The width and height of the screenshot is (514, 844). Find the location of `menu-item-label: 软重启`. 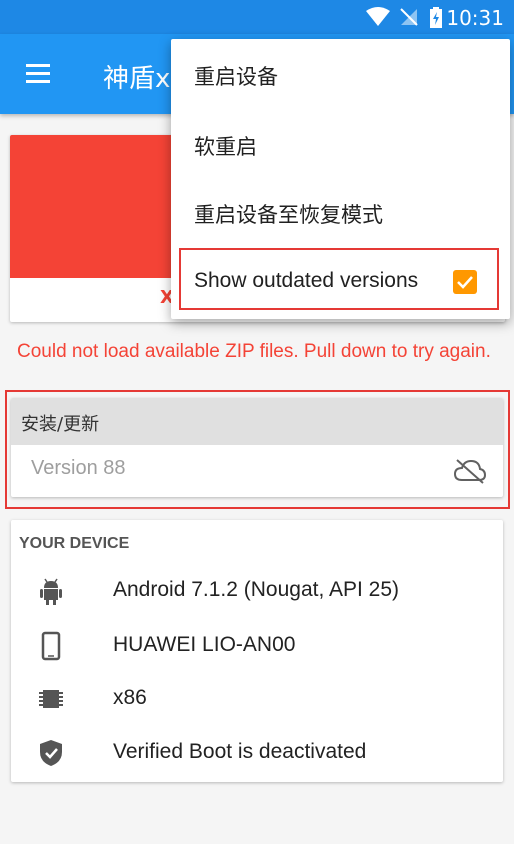

menu-item-label: 软重启 is located at coordinates (225, 147).